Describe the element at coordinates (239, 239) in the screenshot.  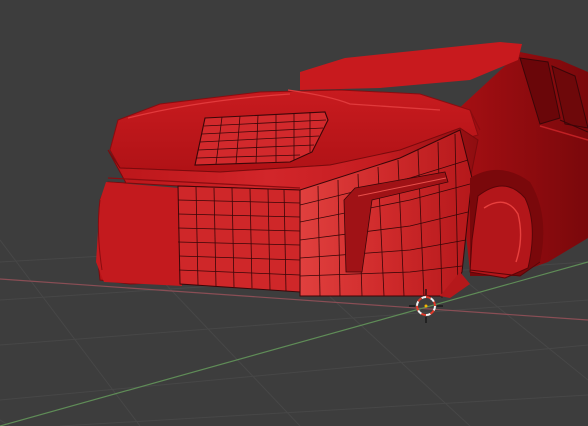
I see `bumper-mesh` at that location.